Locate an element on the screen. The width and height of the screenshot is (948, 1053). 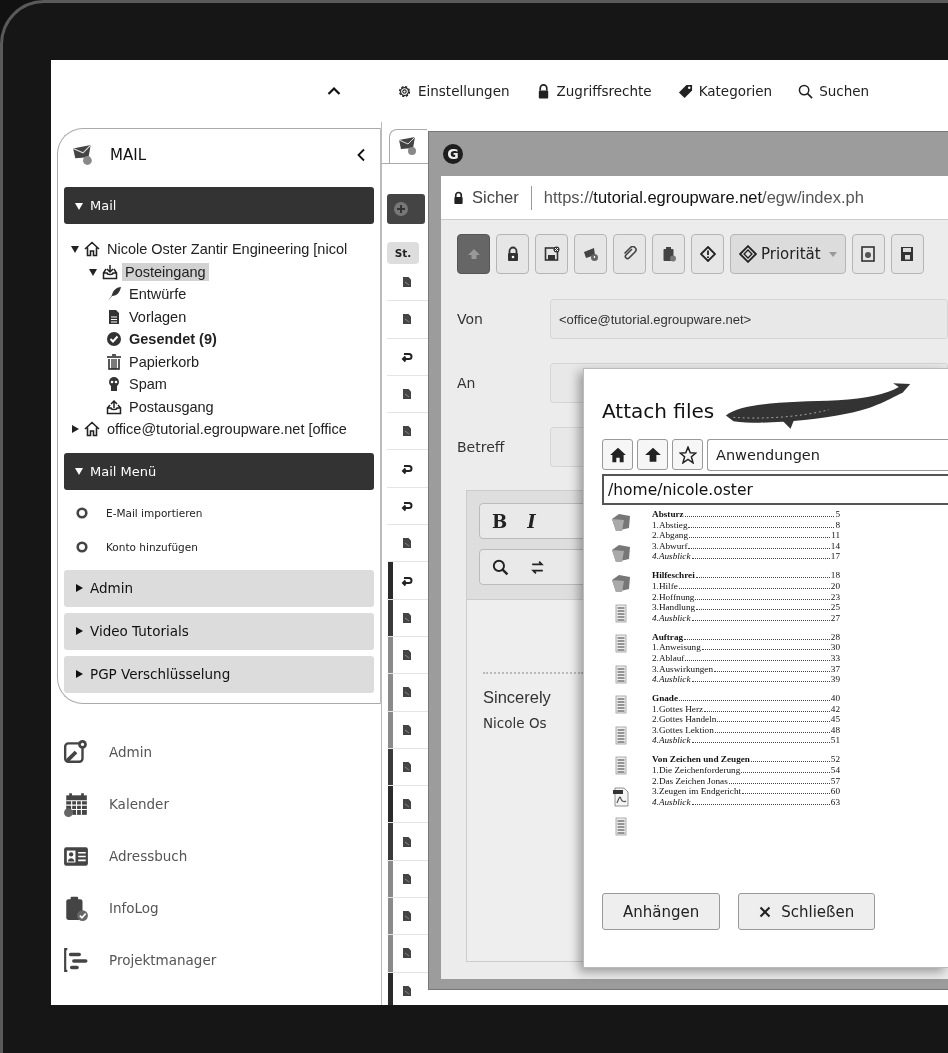
mail-tab is located at coordinates (408, 146).